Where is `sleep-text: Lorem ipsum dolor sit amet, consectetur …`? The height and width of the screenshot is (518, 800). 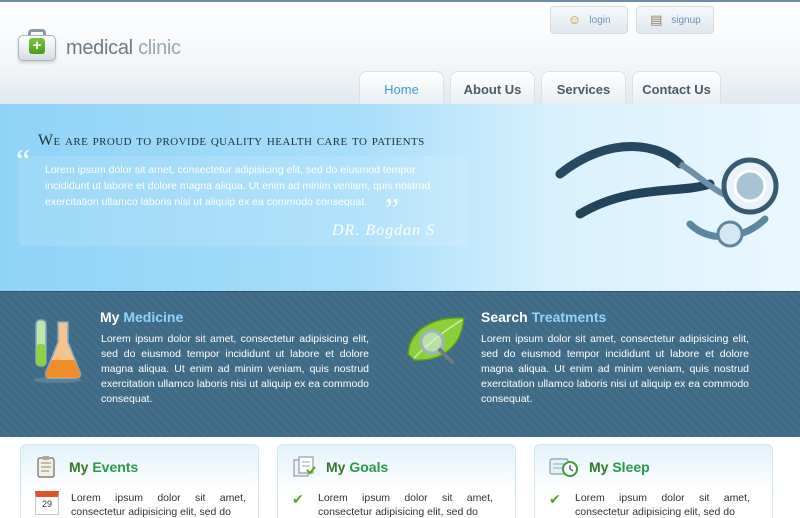
sleep-text: Lorem ipsum dolor sit amet, consectetur … is located at coordinates (662, 505).